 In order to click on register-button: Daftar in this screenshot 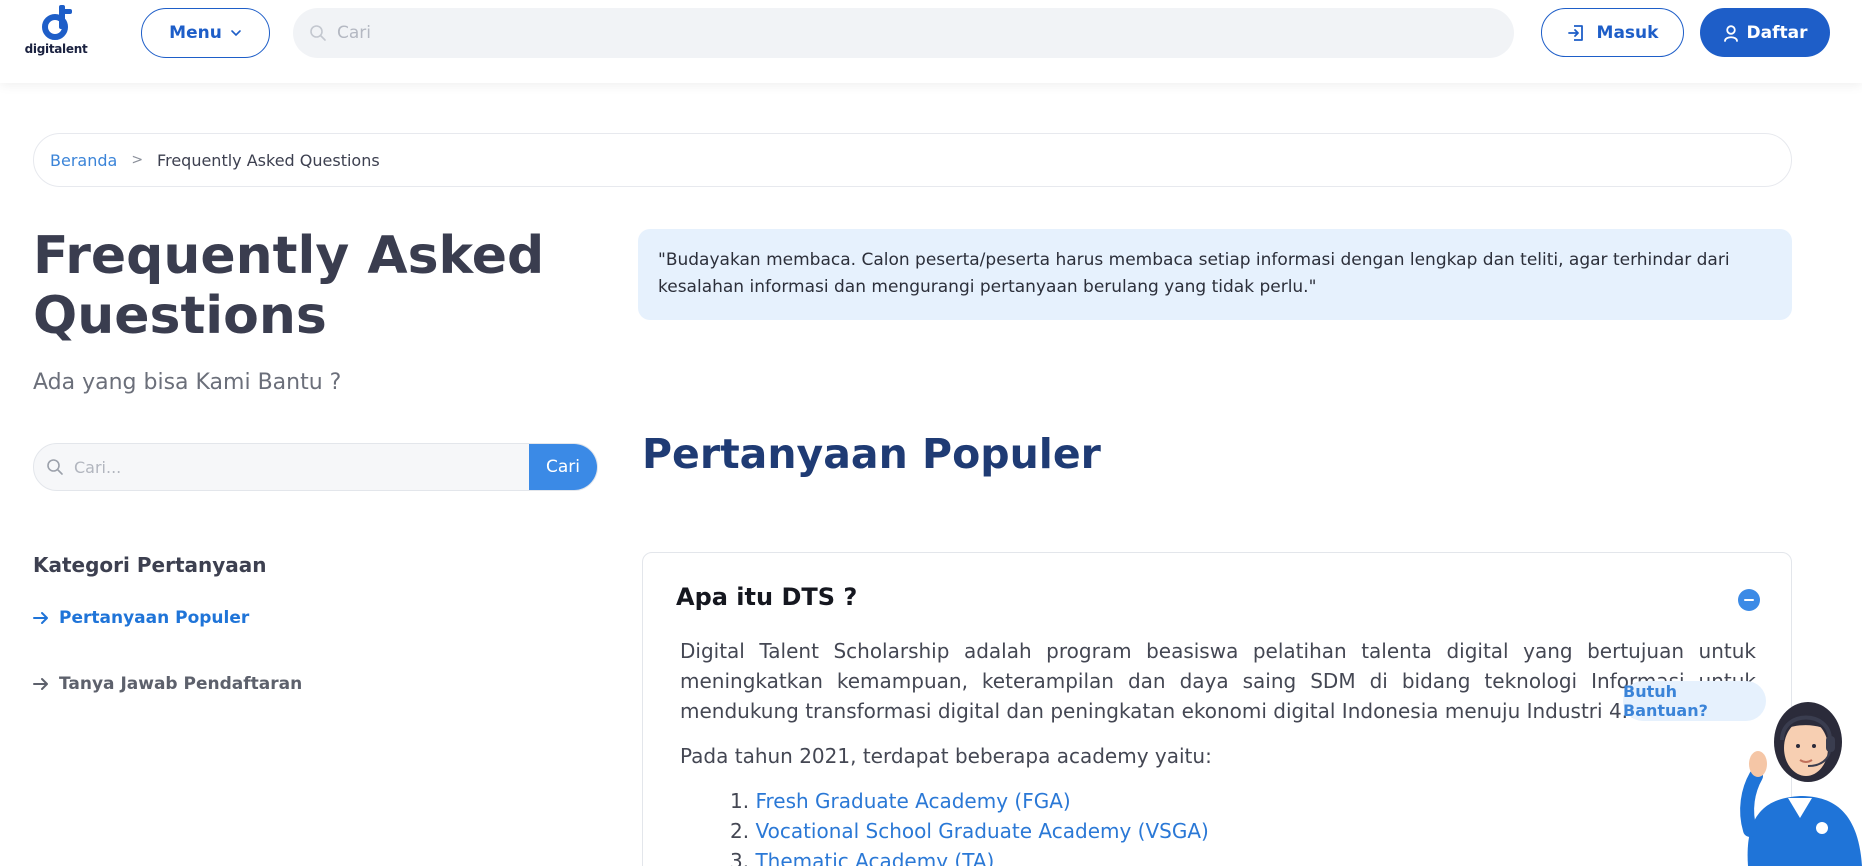, I will do `click(1765, 32)`.